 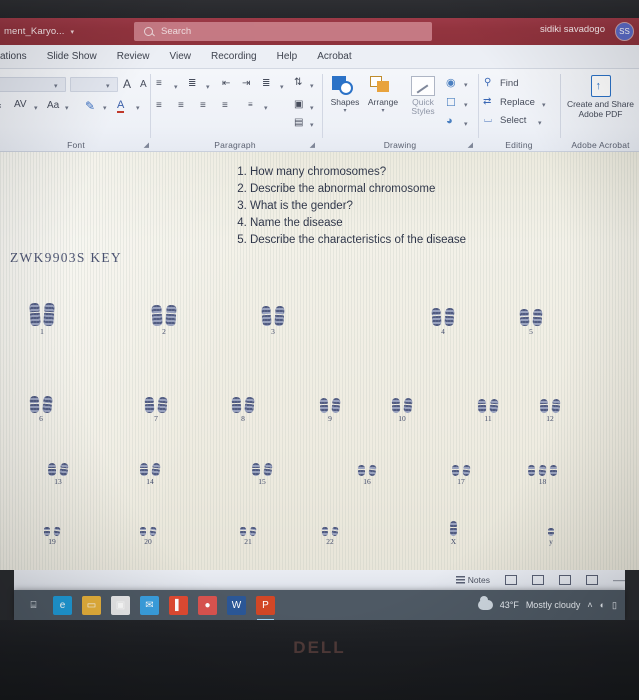 What do you see at coordinates (181, 56) in the screenshot?
I see `tab-view: View` at bounding box center [181, 56].